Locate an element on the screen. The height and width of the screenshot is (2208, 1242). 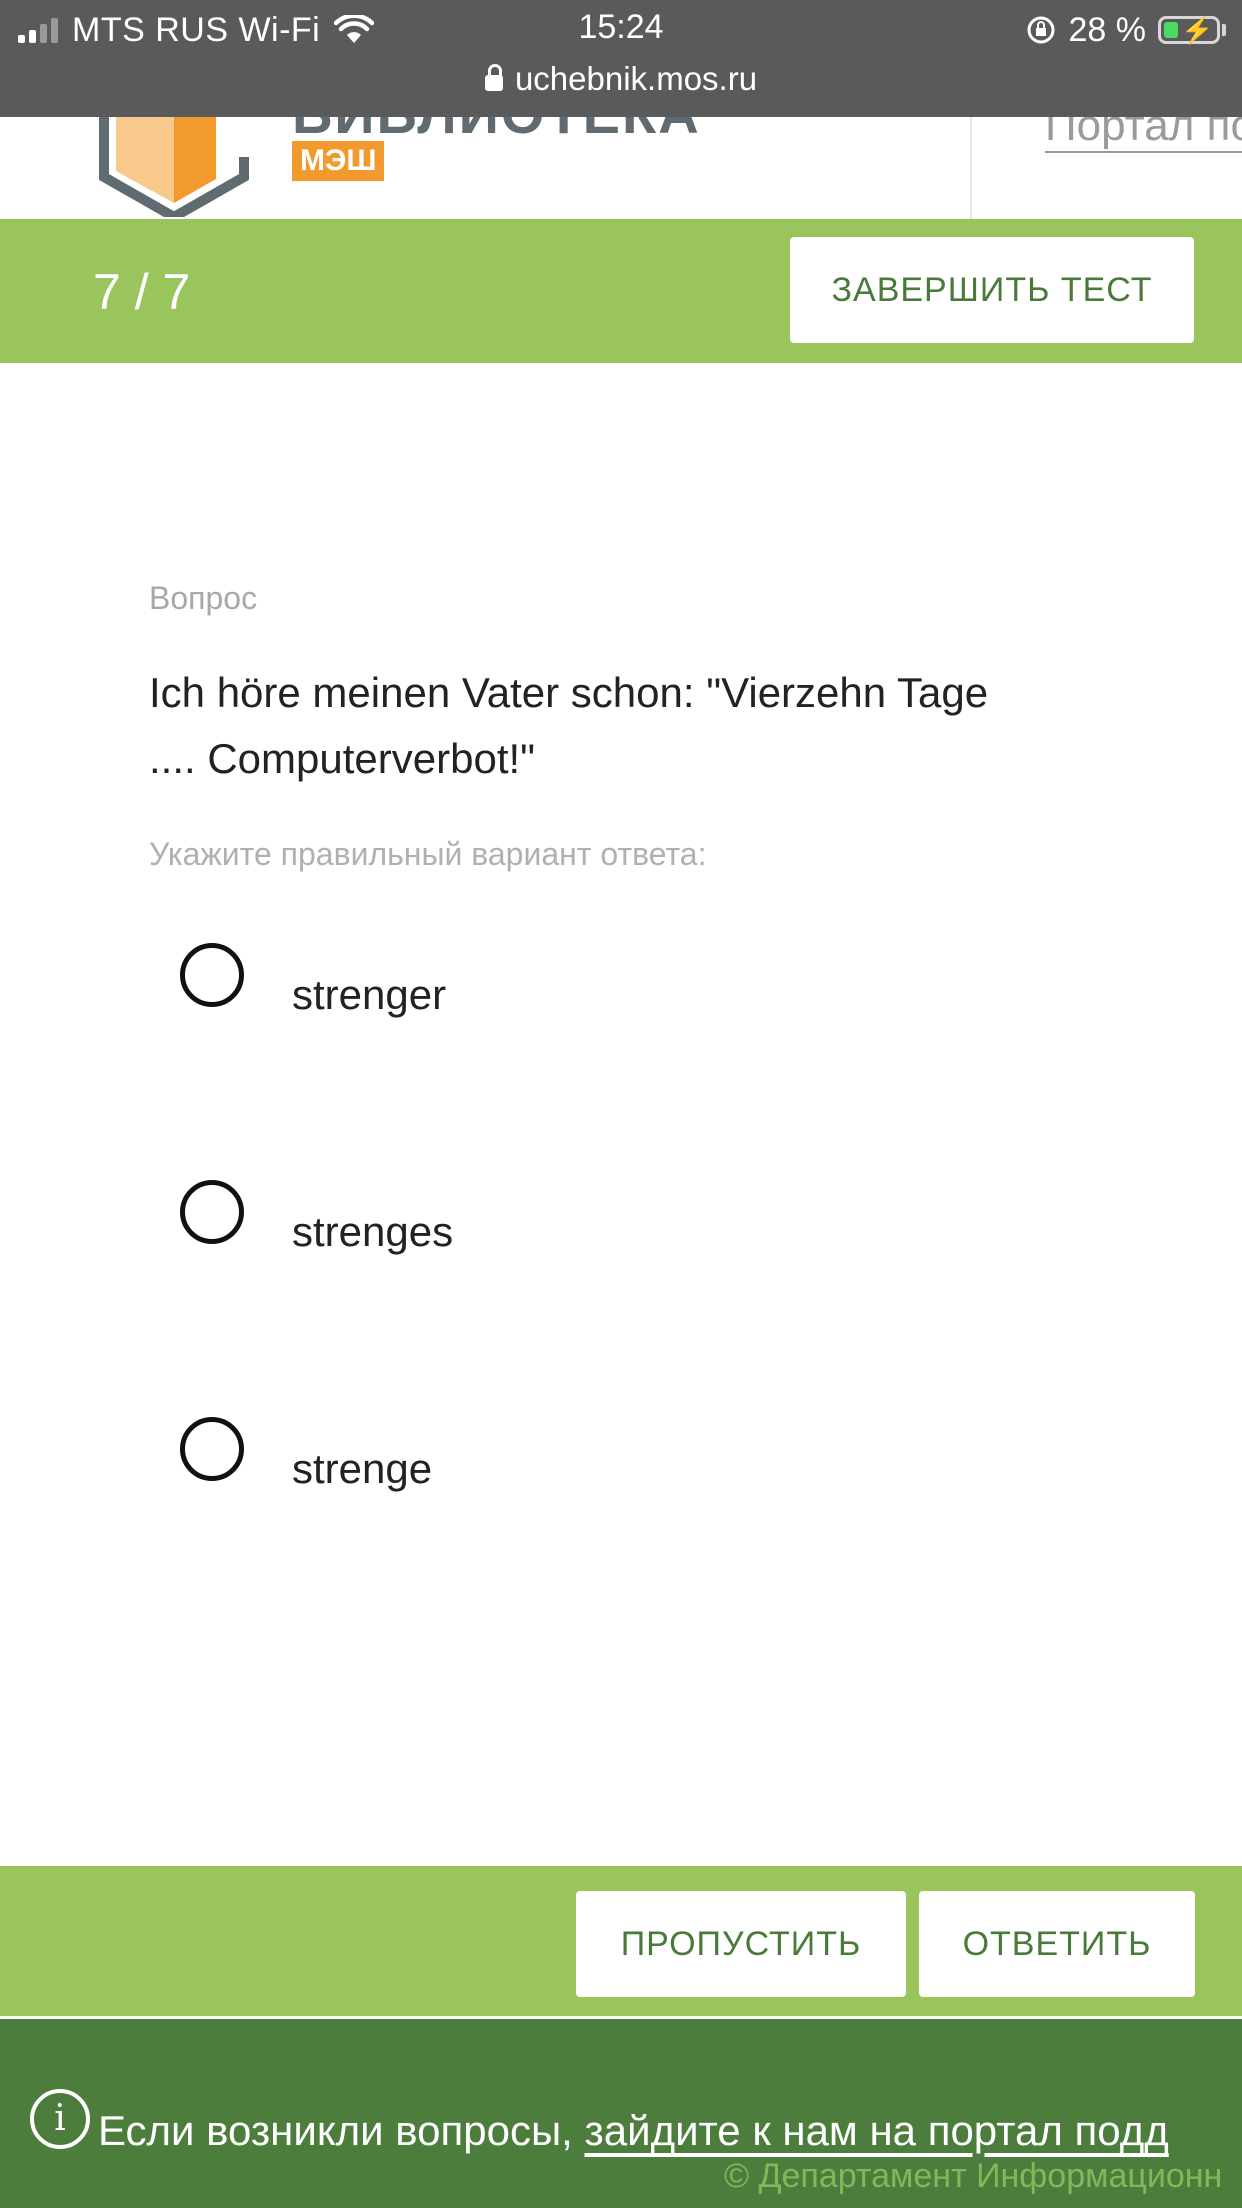
battery-tip is located at coordinates (1224, 30).